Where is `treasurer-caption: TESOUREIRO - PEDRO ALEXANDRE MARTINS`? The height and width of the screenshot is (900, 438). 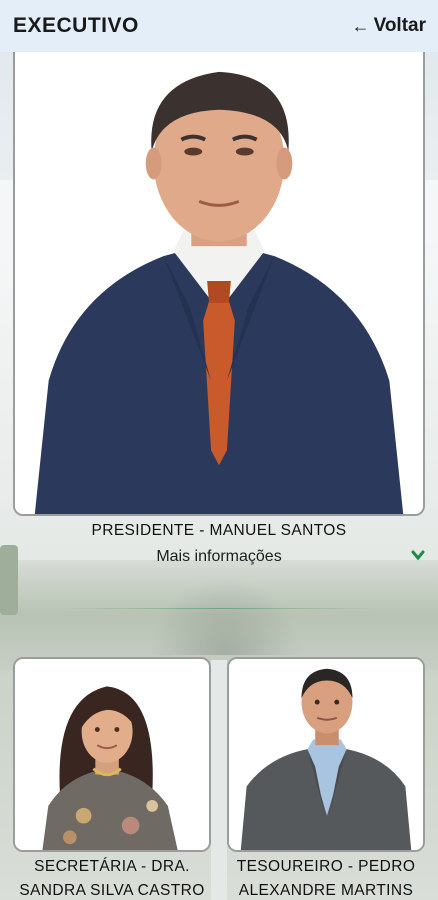
treasurer-caption: TESOUREIRO - PEDRO ALEXANDRE MARTINS is located at coordinates (326, 878).